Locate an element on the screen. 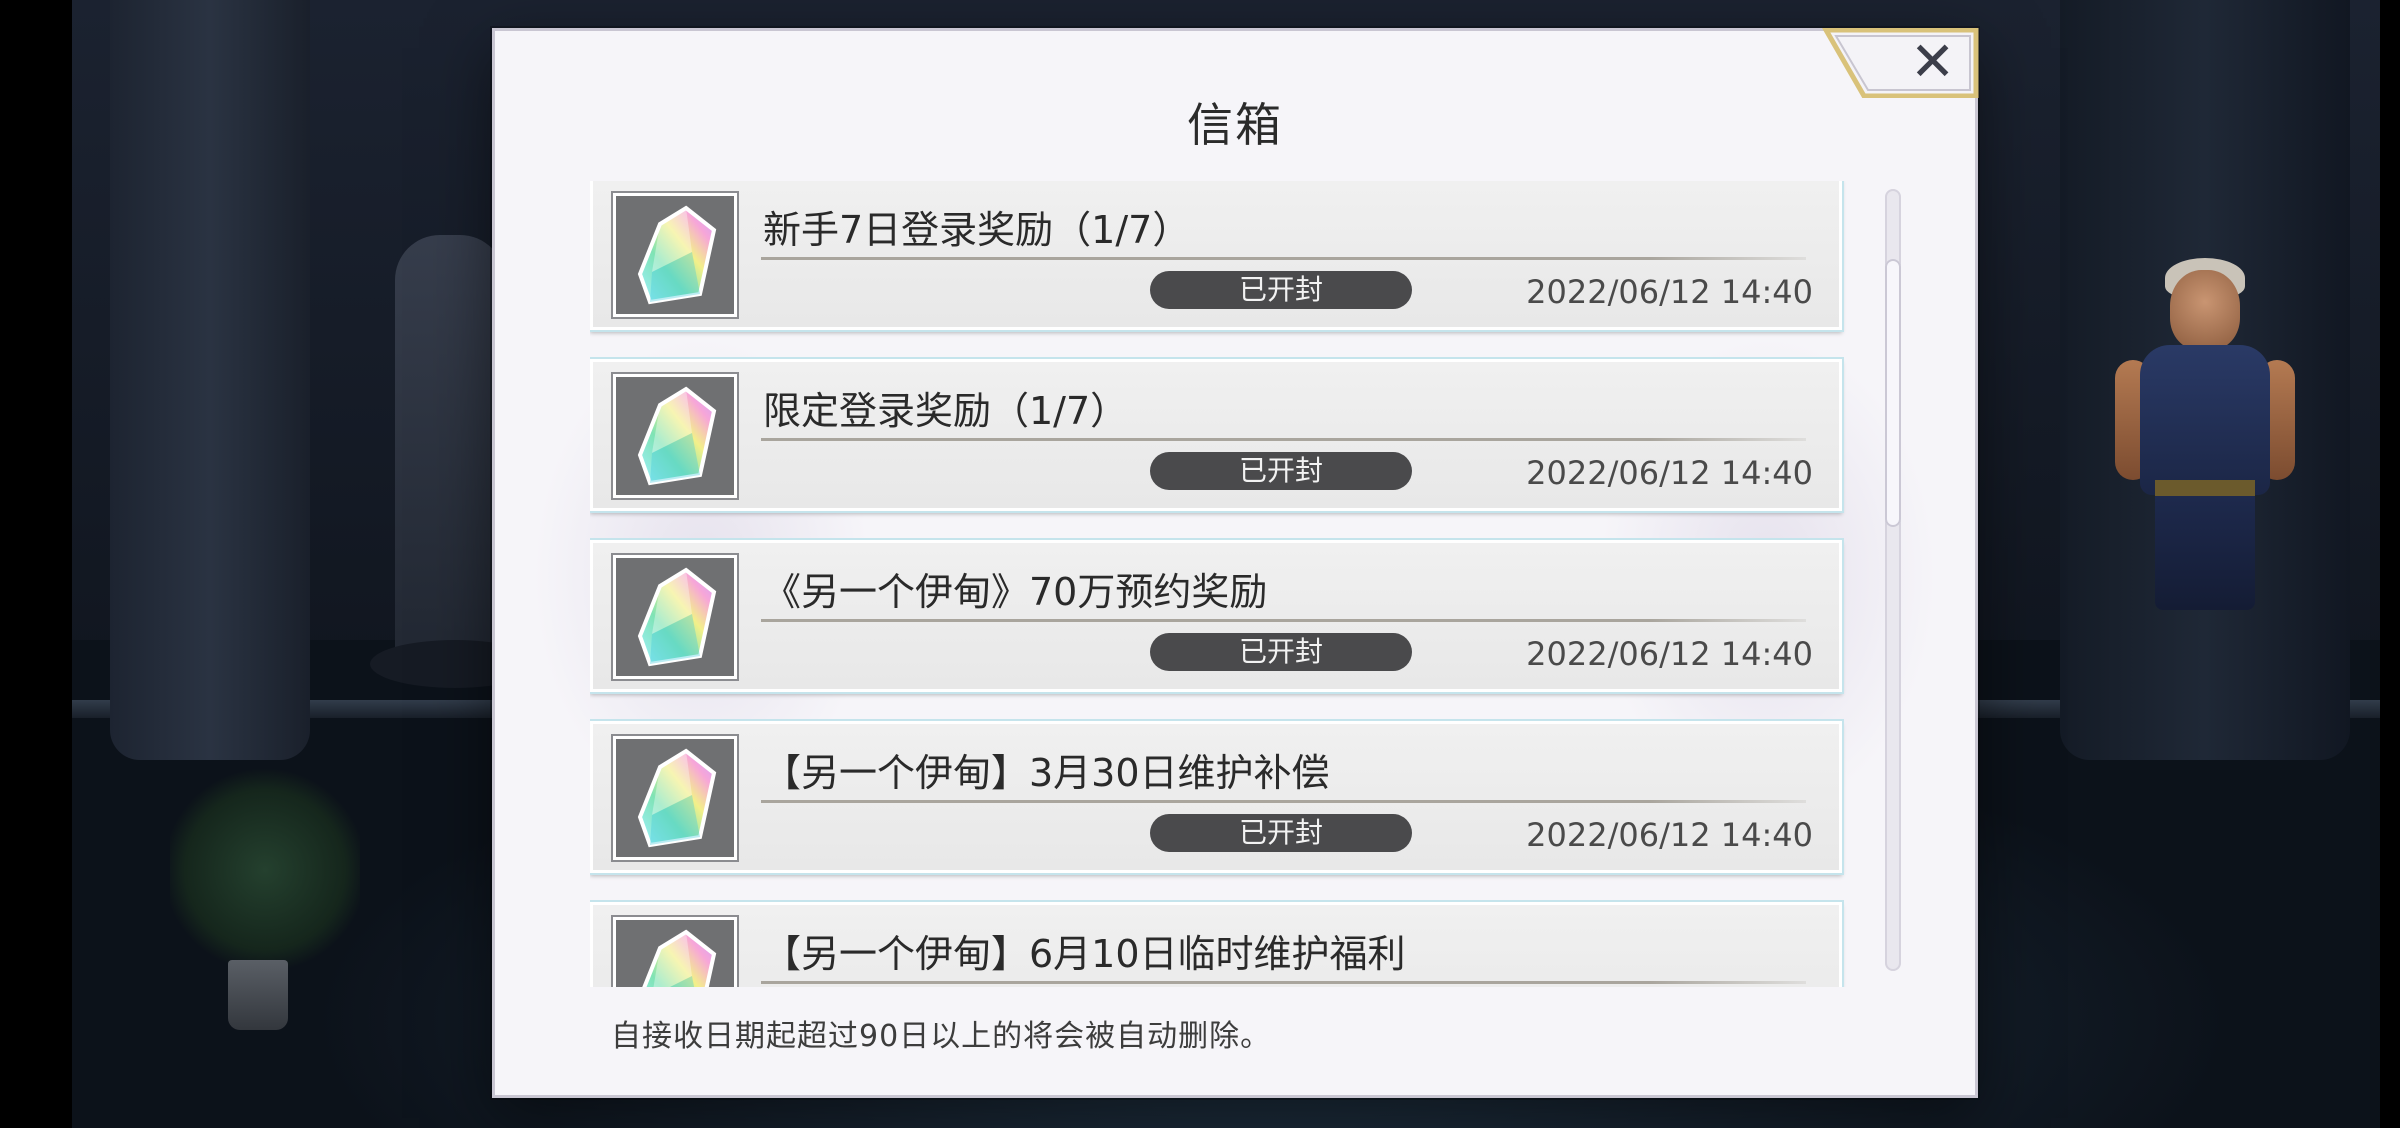 The width and height of the screenshot is (2400, 1128). mail-subject: 新手7日登录奖励（1/7） is located at coordinates (977, 230).